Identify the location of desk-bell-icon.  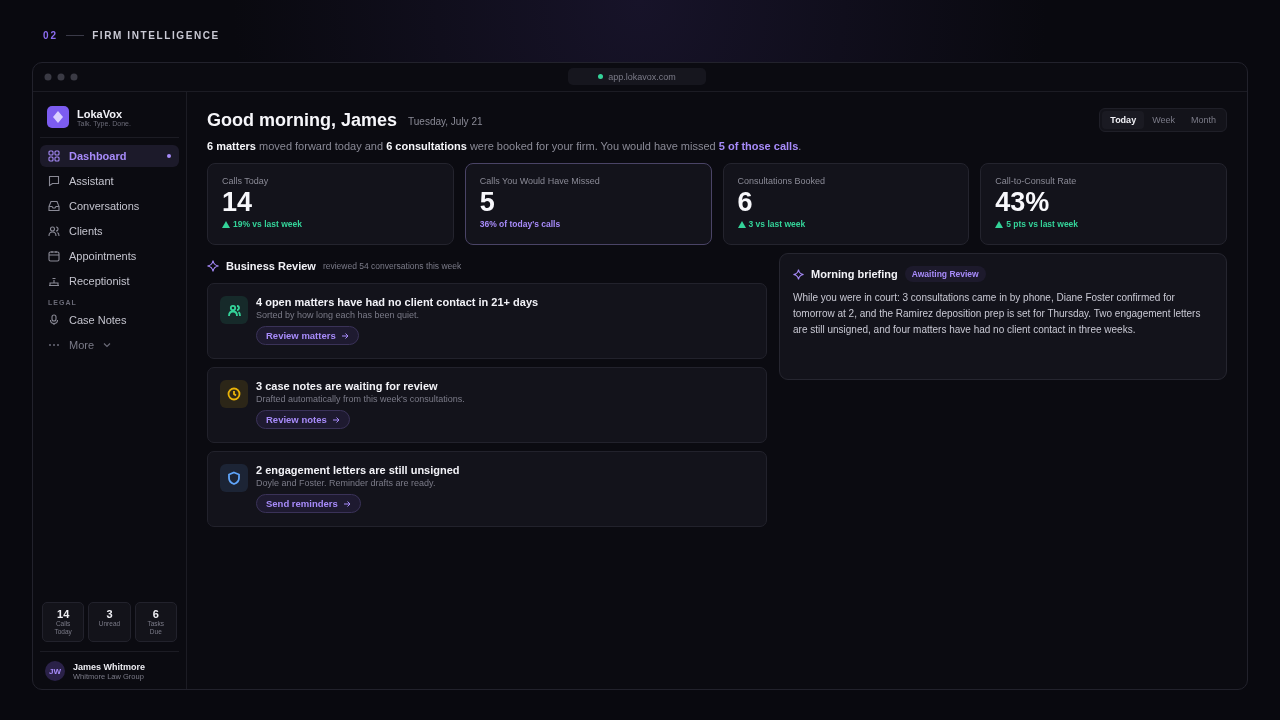
(54, 281).